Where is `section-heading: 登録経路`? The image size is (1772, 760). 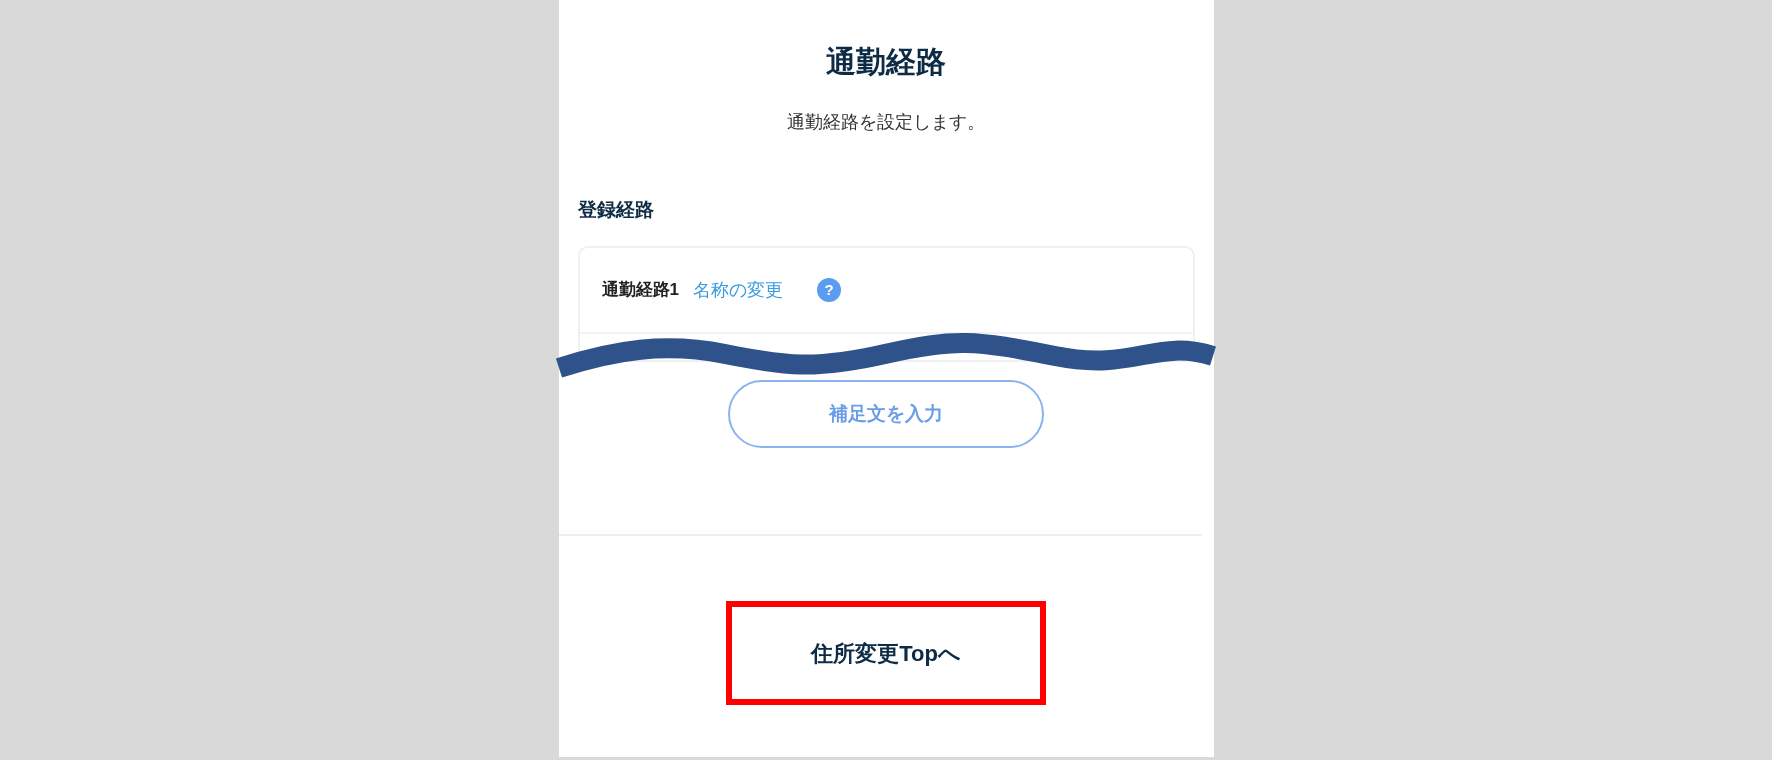 section-heading: 登録経路 is located at coordinates (616, 210).